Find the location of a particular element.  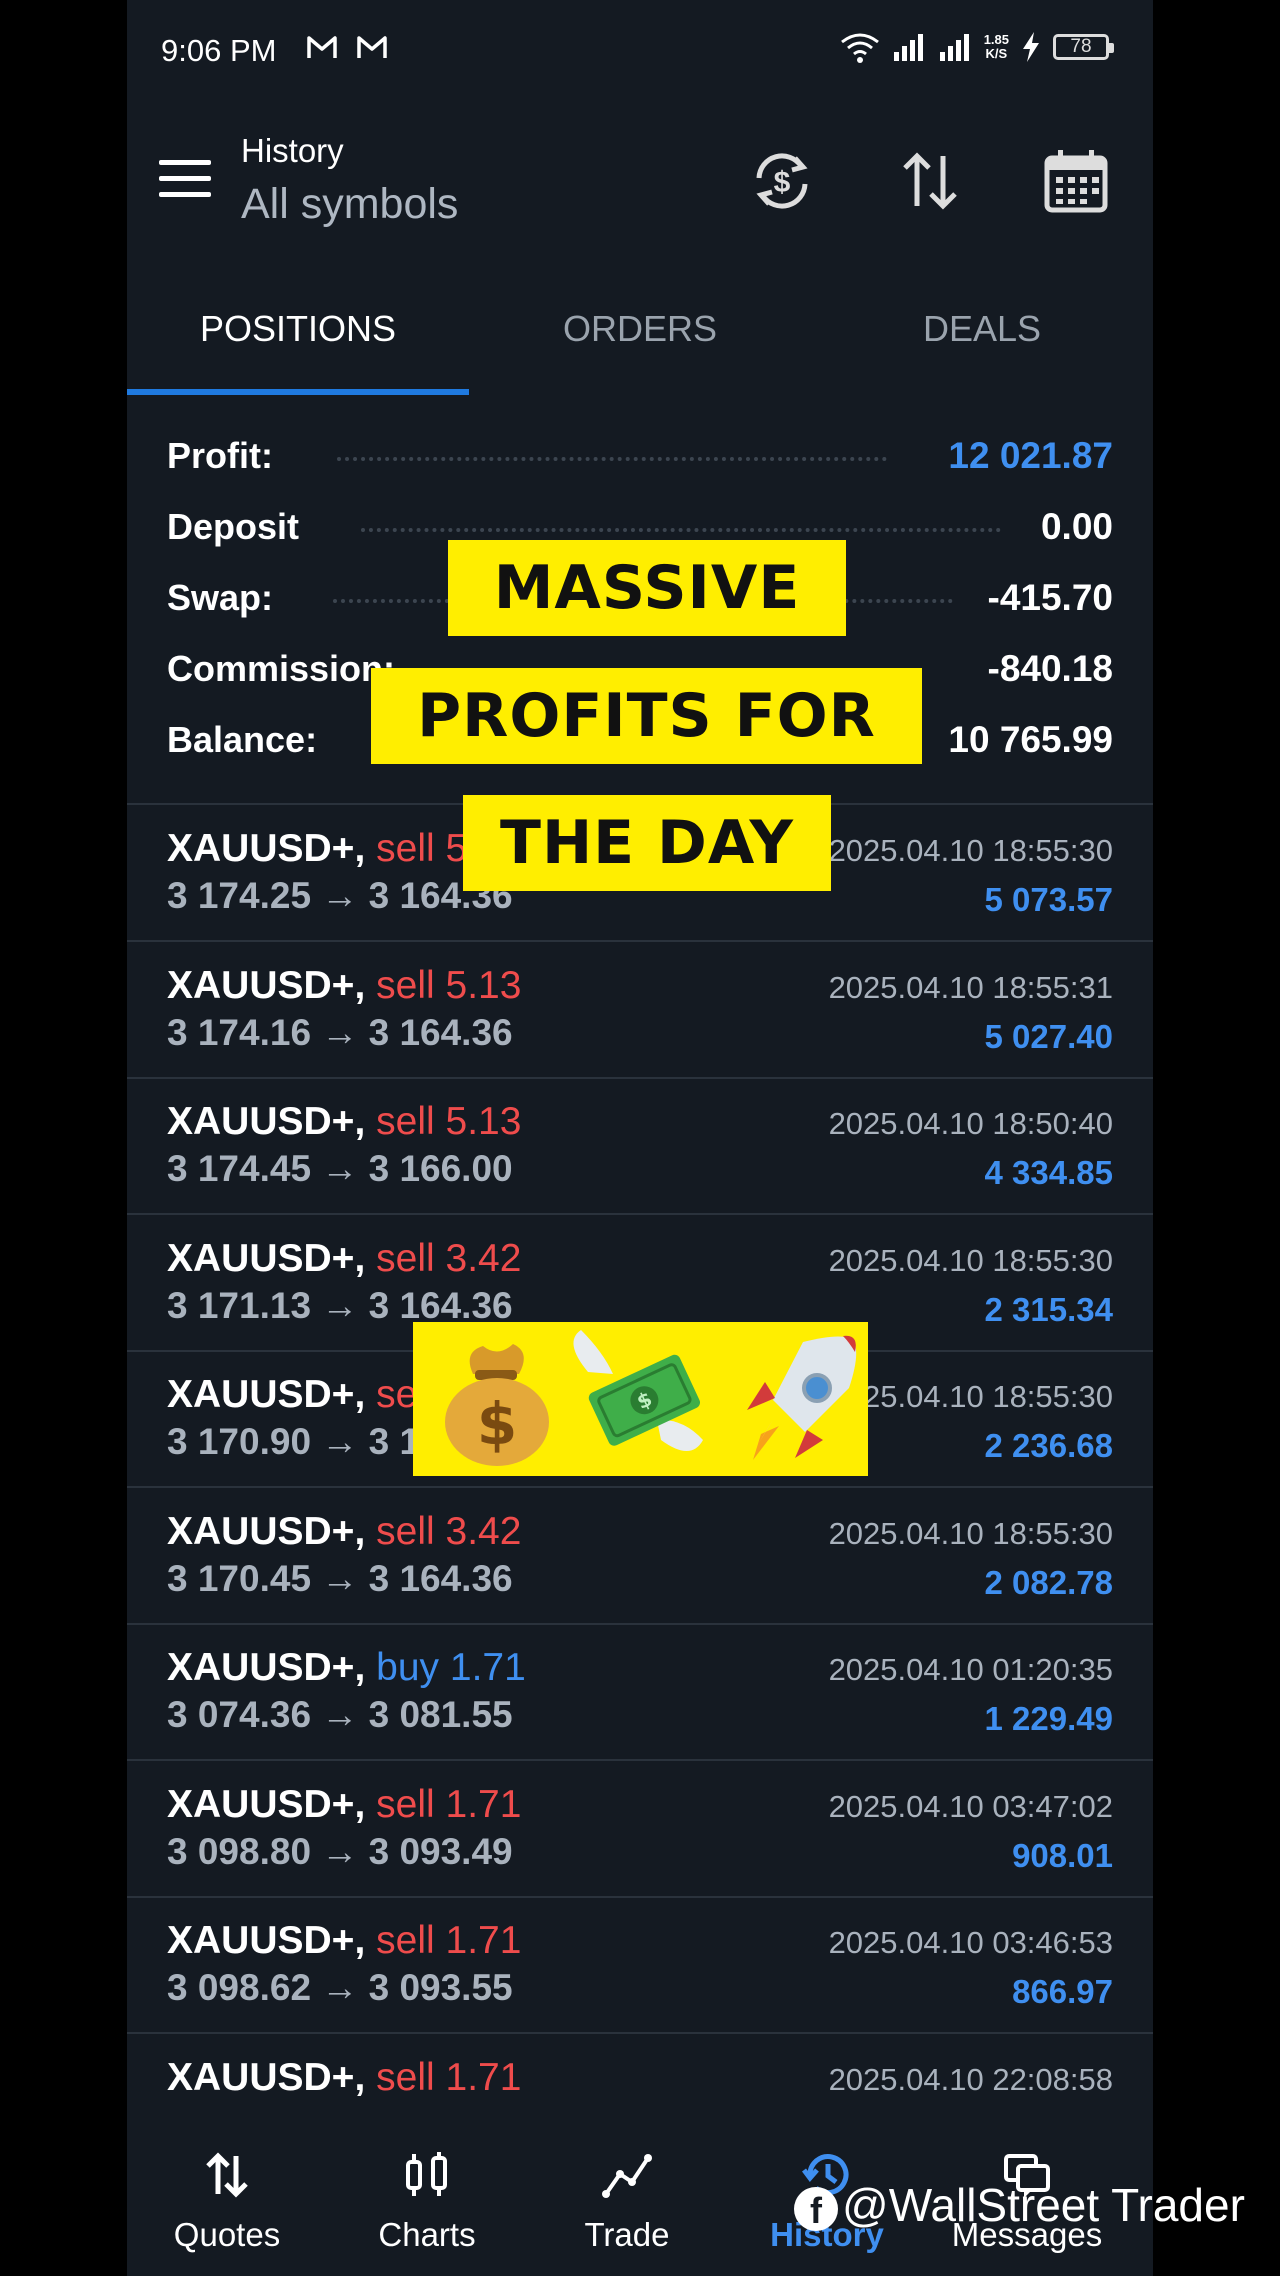

facebook-icon: f is located at coordinates (816, 2208).